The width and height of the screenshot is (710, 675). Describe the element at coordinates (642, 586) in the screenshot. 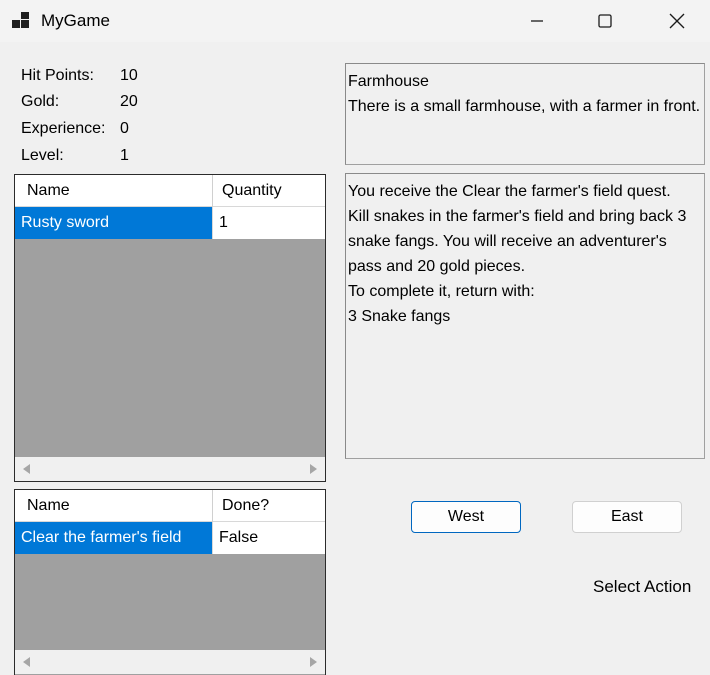

I see `select-action-label: Select Action` at that location.